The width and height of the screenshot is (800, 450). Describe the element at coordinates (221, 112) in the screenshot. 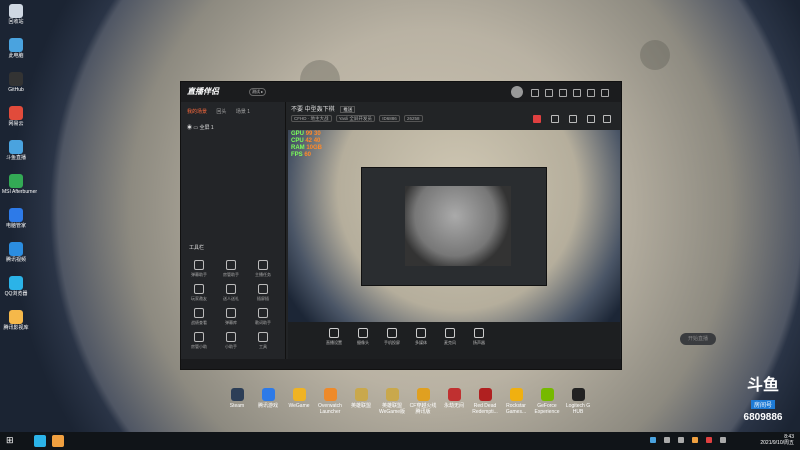

I see `tab-back: 回头` at that location.